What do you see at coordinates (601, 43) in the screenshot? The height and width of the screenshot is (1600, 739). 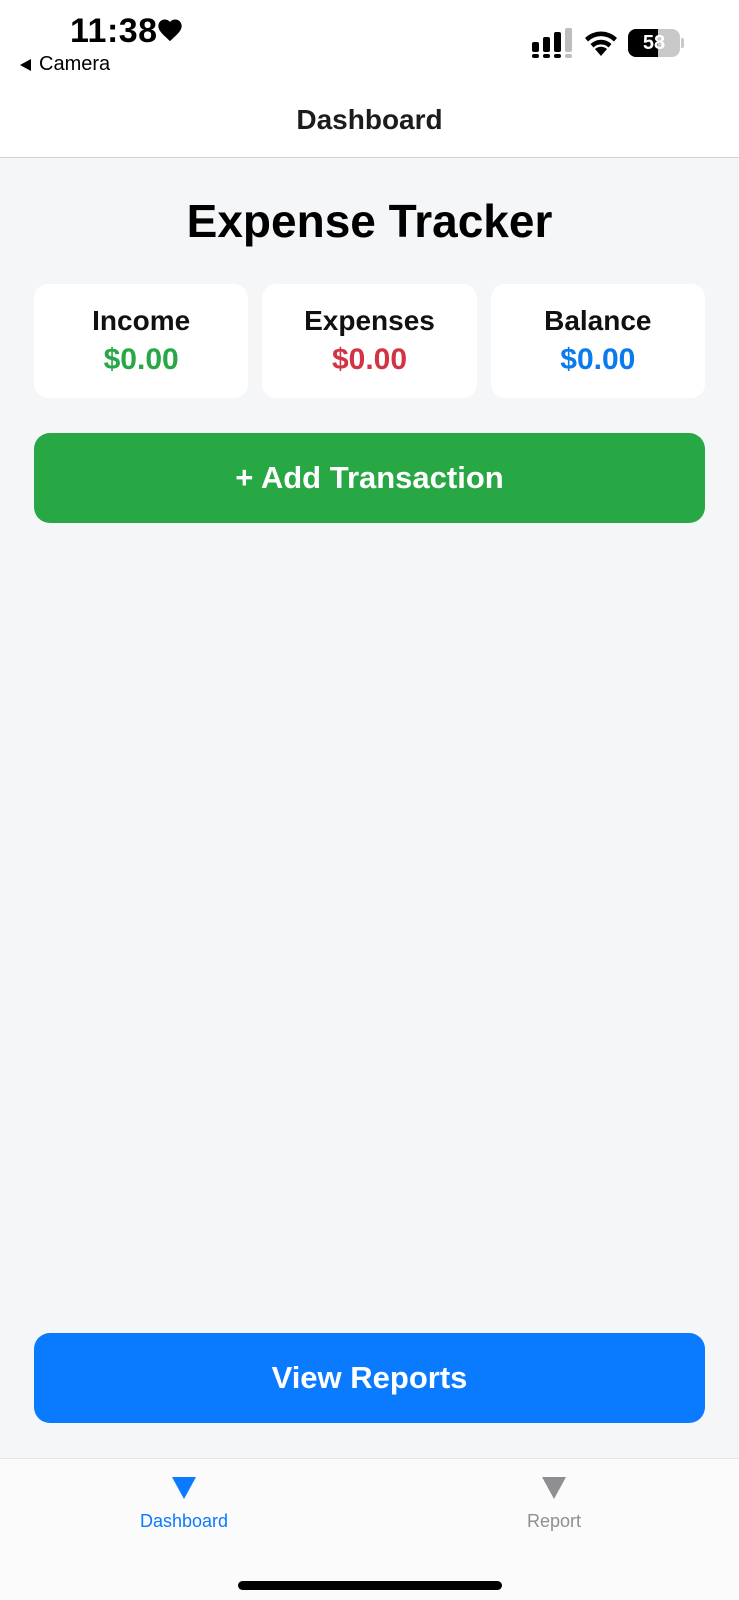 I see `wifi-icon` at bounding box center [601, 43].